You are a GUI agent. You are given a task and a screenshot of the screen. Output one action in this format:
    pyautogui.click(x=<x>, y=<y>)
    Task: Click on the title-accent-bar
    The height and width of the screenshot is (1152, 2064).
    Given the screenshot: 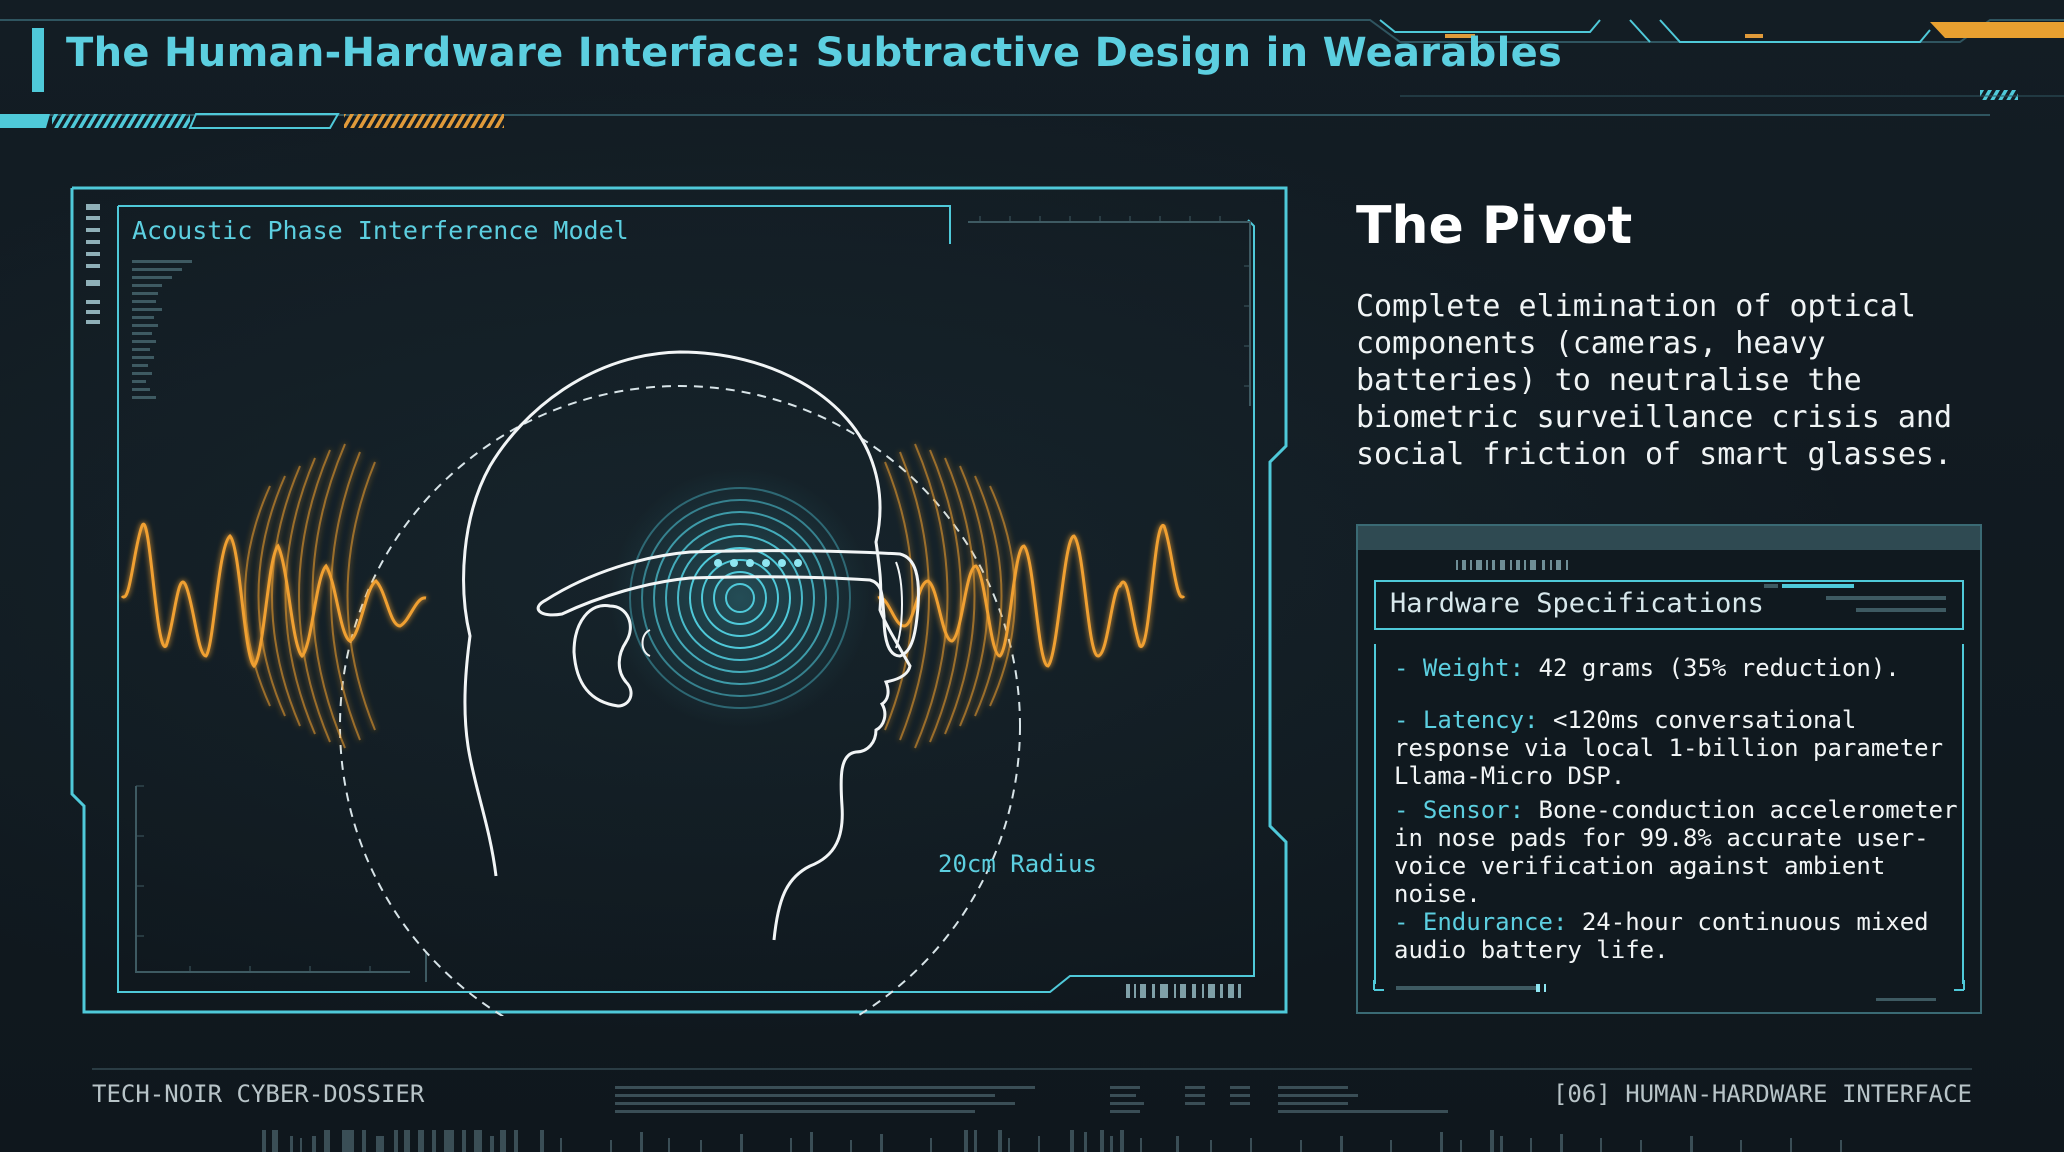 What is the action you would take?
    pyautogui.click(x=38, y=60)
    